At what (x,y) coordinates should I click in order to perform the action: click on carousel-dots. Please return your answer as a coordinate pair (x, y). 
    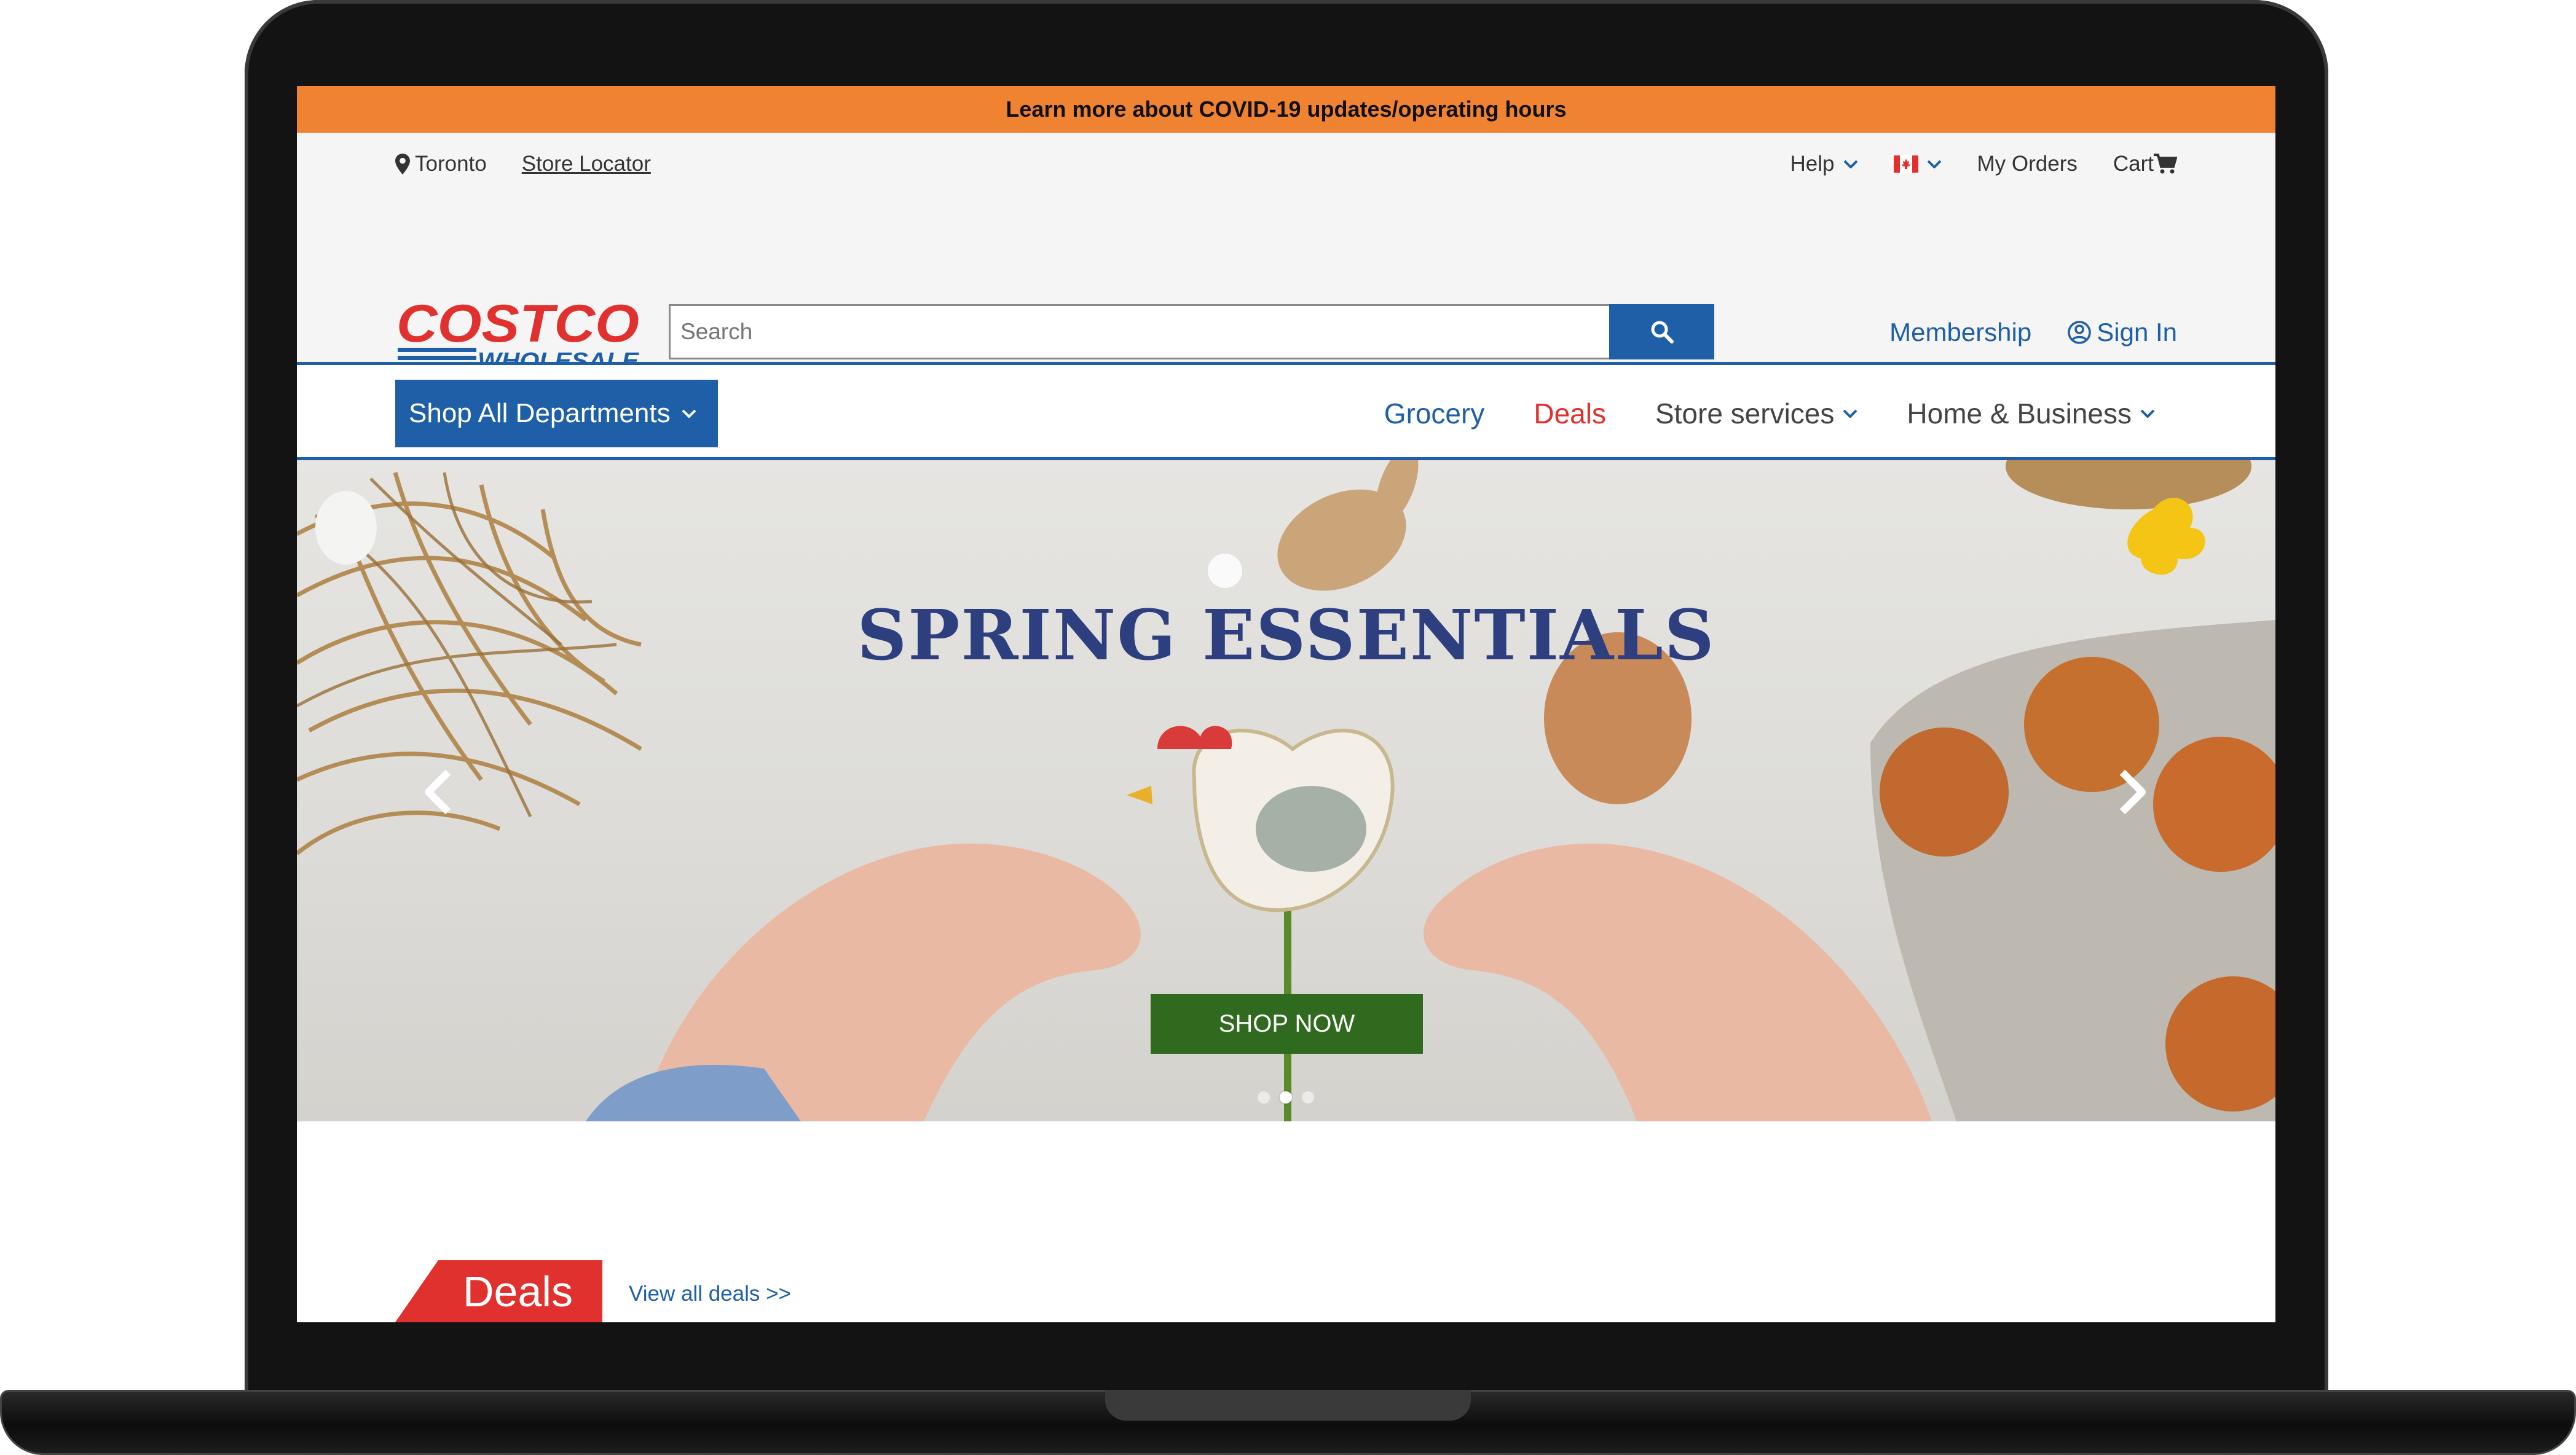
    Looking at the image, I should click on (1291, 1097).